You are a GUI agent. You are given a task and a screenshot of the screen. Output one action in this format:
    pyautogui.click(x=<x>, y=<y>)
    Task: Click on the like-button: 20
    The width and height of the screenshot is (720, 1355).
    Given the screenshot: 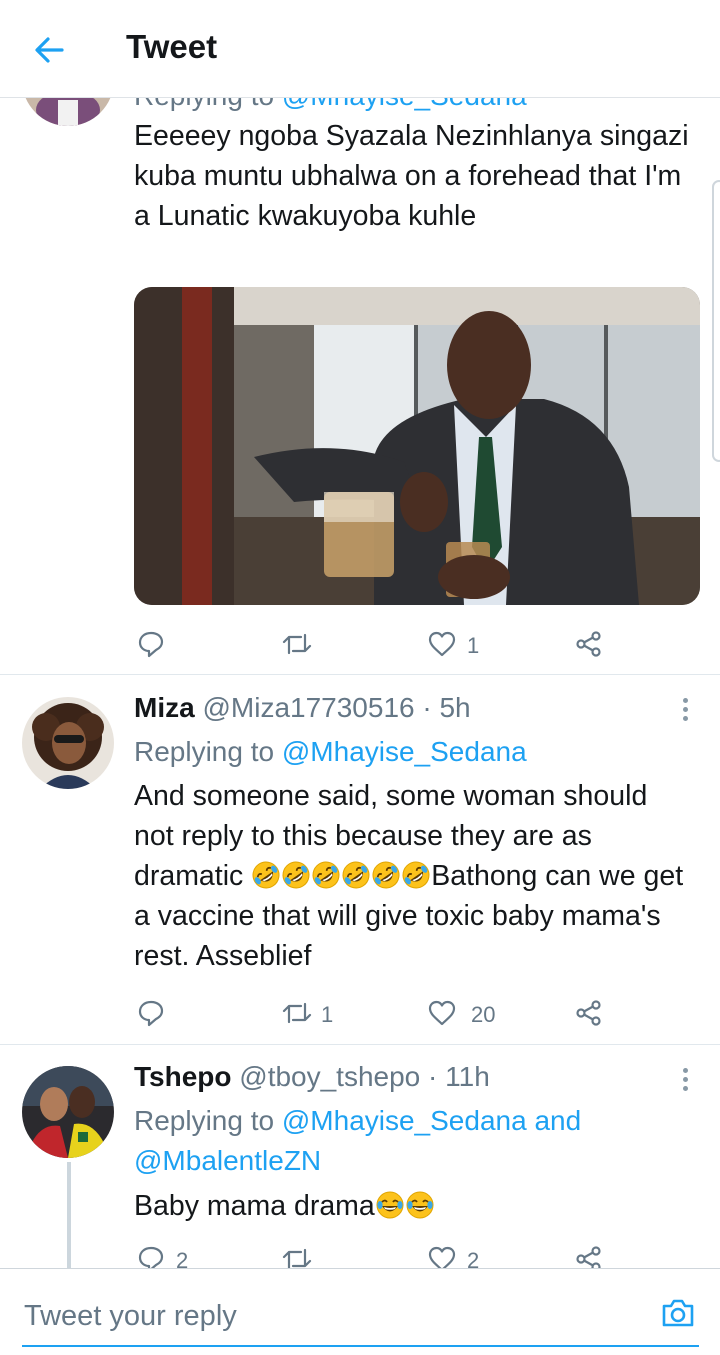 What is the action you would take?
    pyautogui.click(x=467, y=1014)
    